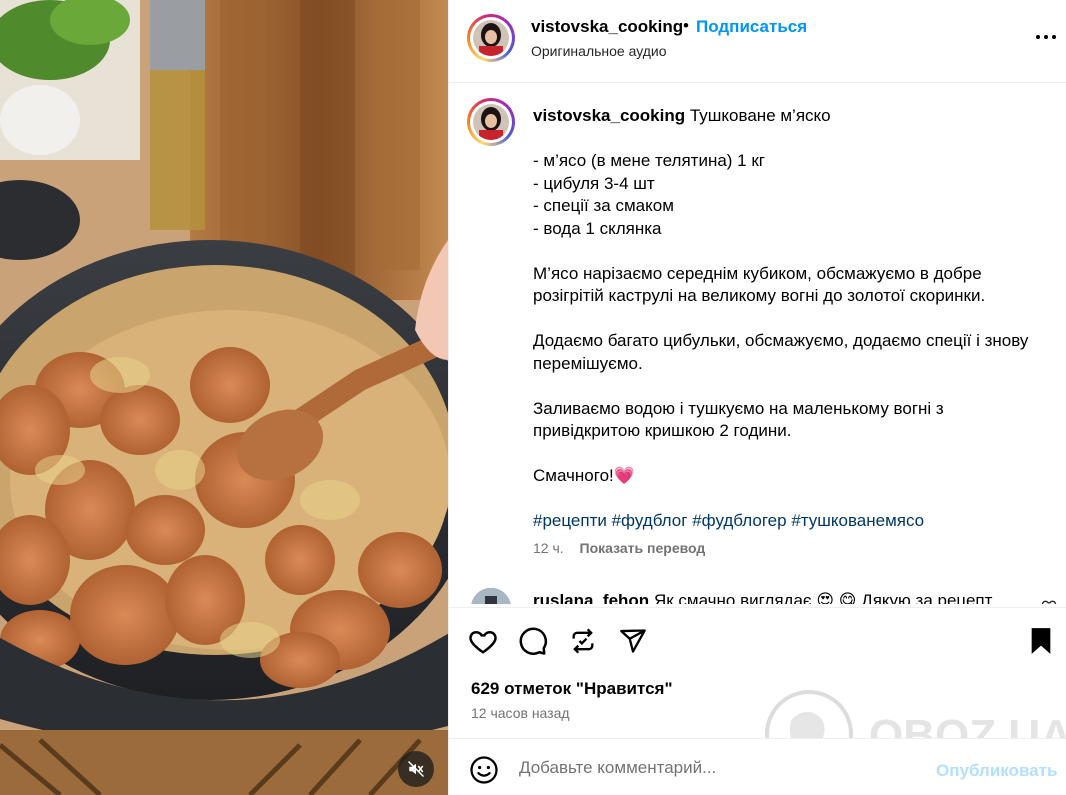  What do you see at coordinates (996, 771) in the screenshot?
I see `publish-button: Опубликовать` at bounding box center [996, 771].